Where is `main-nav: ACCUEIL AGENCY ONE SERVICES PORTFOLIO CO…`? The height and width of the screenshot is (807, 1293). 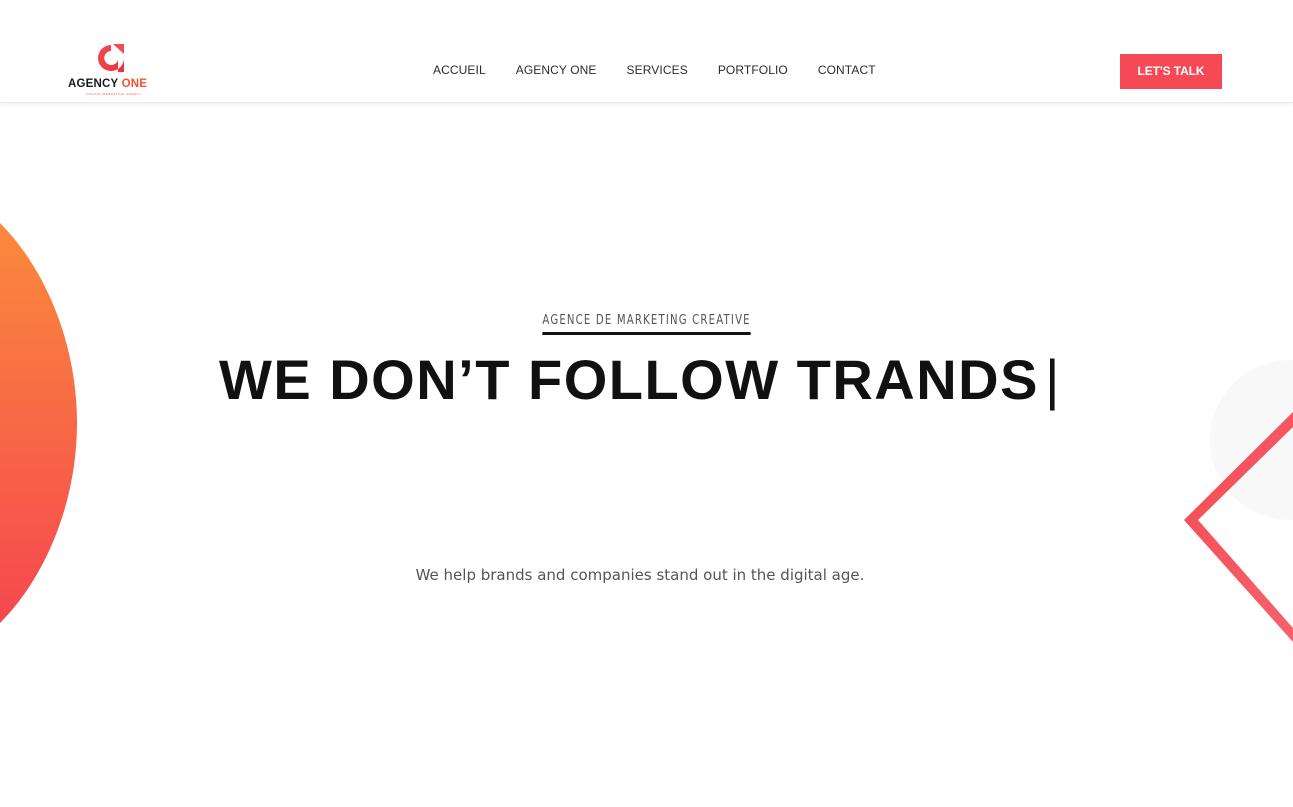 main-nav: ACCUEIL AGENCY ONE SERVICES PORTFOLIO CO… is located at coordinates (654, 70).